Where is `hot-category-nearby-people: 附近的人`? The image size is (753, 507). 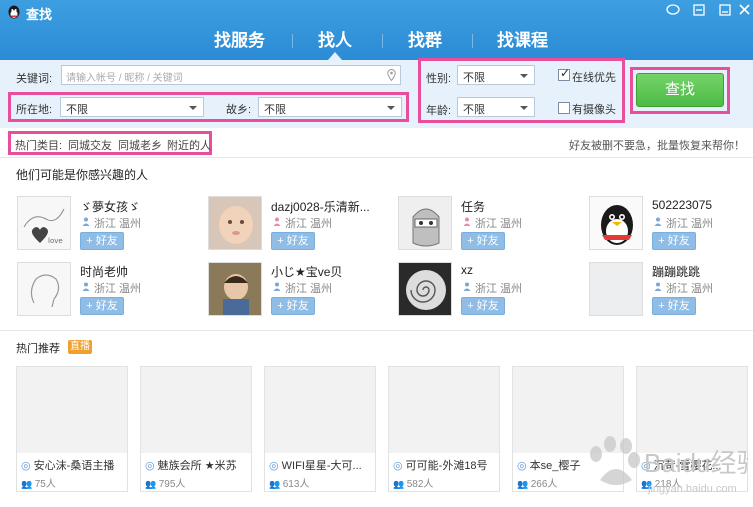
hot-category-nearby-people: 附近的人 is located at coordinates (189, 145).